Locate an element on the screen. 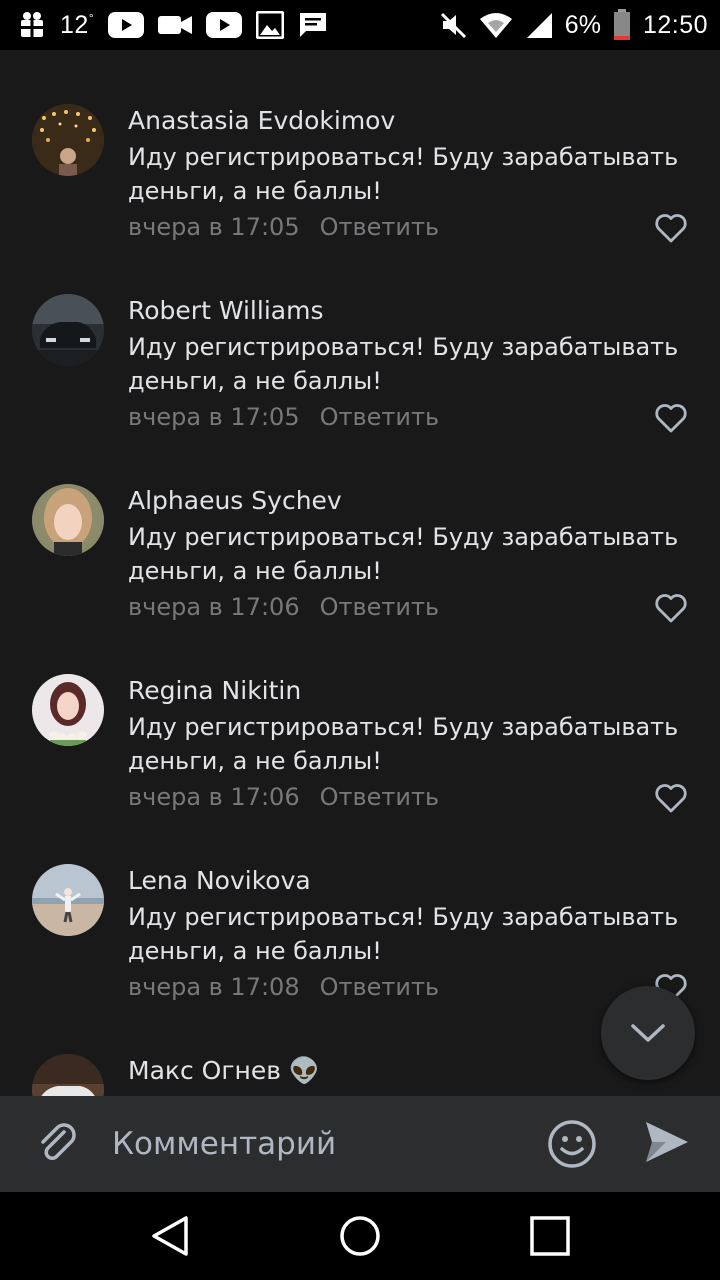 The height and width of the screenshot is (1280, 720). comment-meta: вчера в 17:08 Ответить is located at coordinates (283, 987).